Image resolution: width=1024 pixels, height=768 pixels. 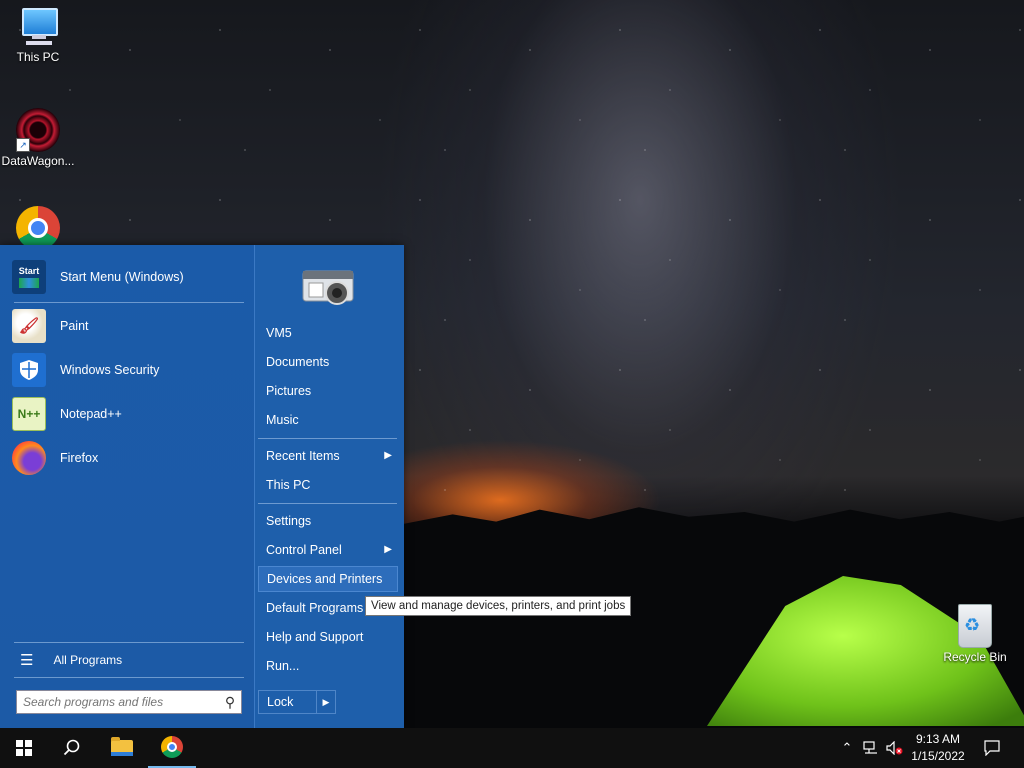 I want to click on taskbar-chrome, so click(x=172, y=748).